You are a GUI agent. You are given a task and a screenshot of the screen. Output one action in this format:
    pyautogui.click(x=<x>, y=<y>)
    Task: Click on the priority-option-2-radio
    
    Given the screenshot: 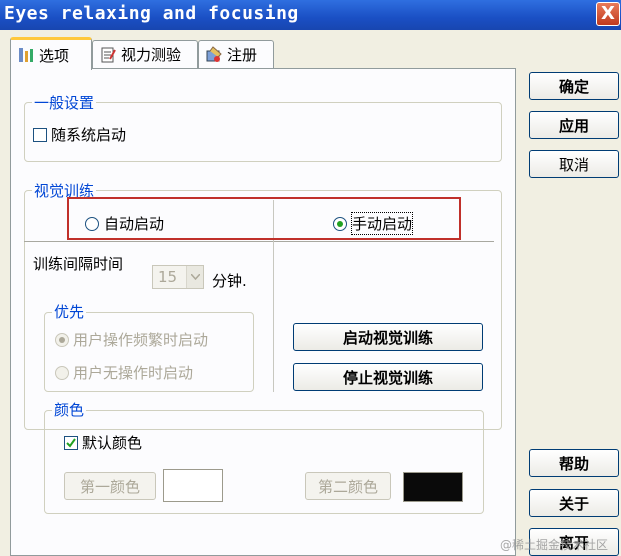 What is the action you would take?
    pyautogui.click(x=62, y=372)
    